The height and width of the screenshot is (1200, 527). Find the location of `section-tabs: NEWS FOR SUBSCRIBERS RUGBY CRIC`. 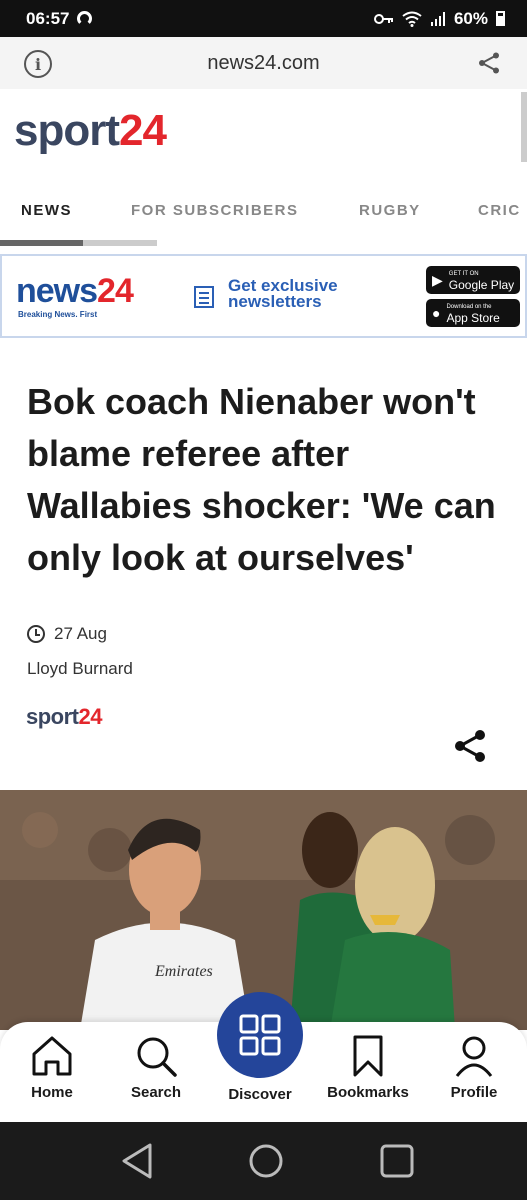

section-tabs: NEWS FOR SUBSCRIBERS RUGBY CRIC is located at coordinates (263, 211).